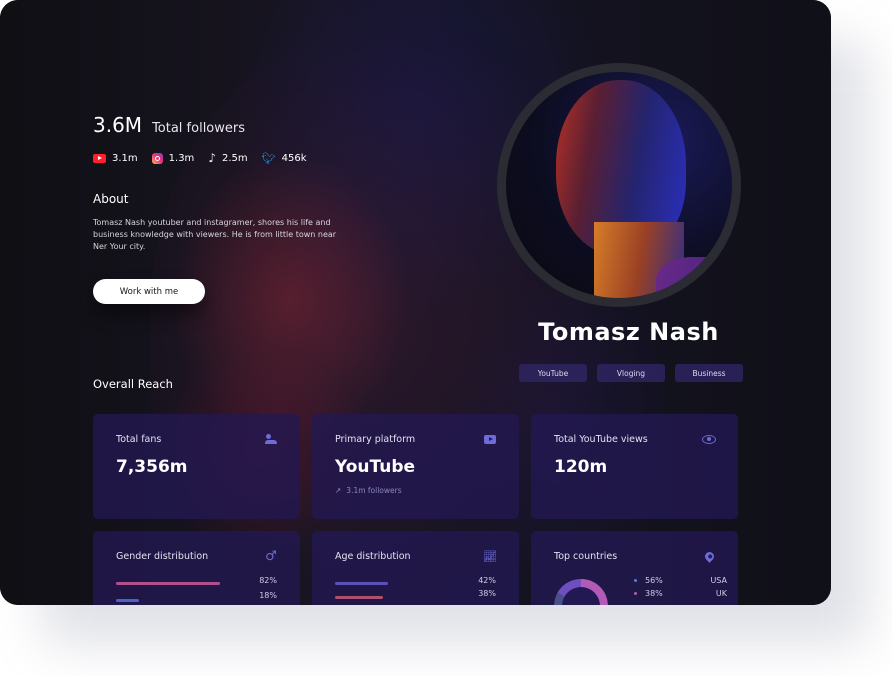 The height and width of the screenshot is (676, 892). Describe the element at coordinates (634, 466) in the screenshot. I see `stat-card-total-youtube-views: Total YouTube views 120m` at that location.